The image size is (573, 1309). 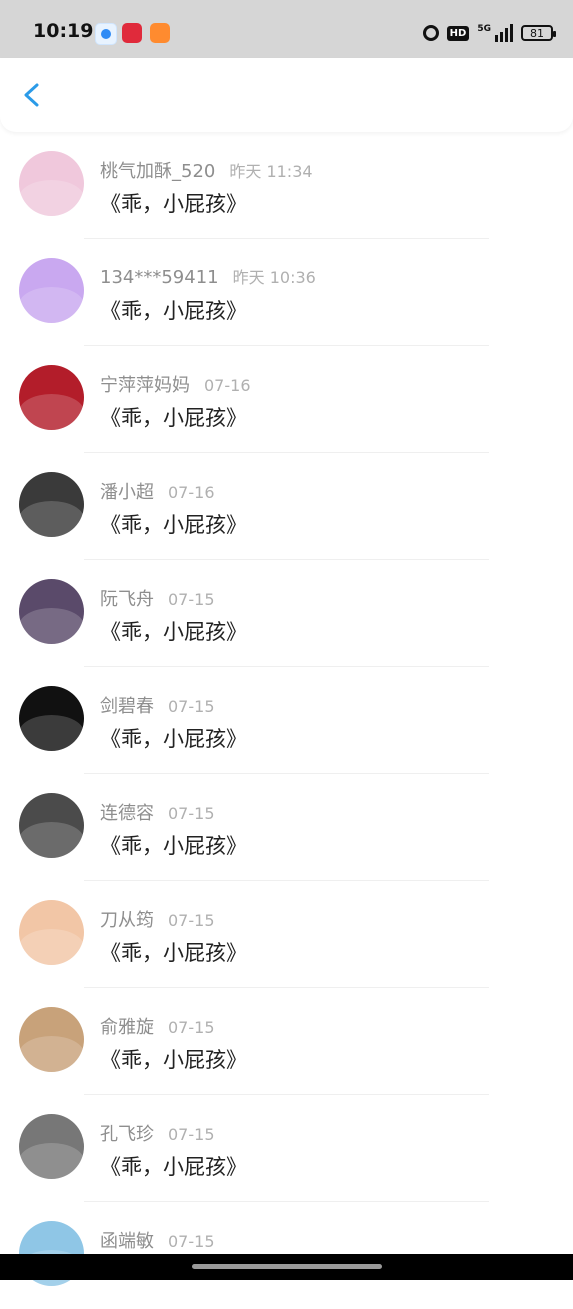 I want to click on list-item: 桃气加酥_520 昨天 11:34 《乖，小屁孩》, so click(x=286, y=185).